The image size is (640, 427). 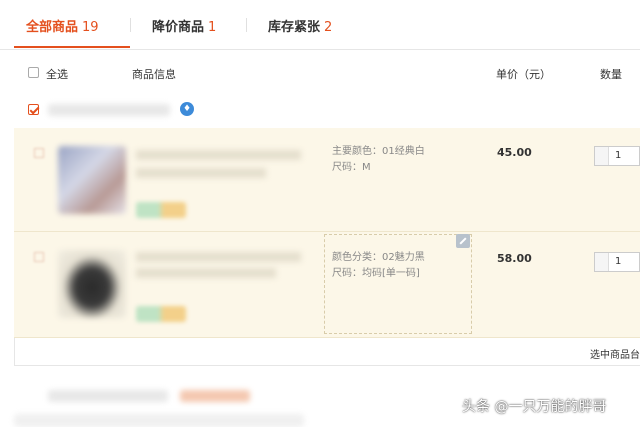 What do you see at coordinates (187, 109) in the screenshot?
I see `shop-chat-icon: ♦` at bounding box center [187, 109].